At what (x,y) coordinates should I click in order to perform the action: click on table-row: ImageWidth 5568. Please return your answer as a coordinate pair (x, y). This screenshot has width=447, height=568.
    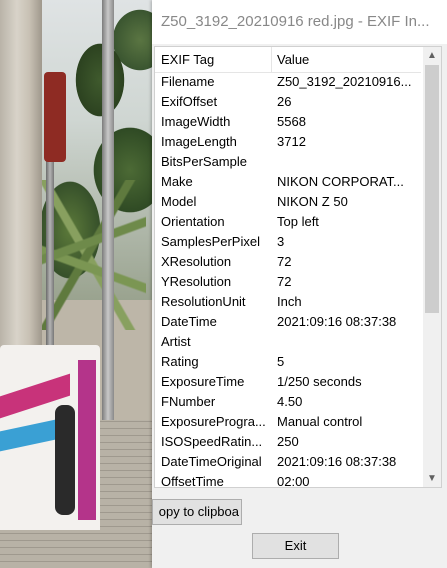
    Looking at the image, I should click on (288, 121).